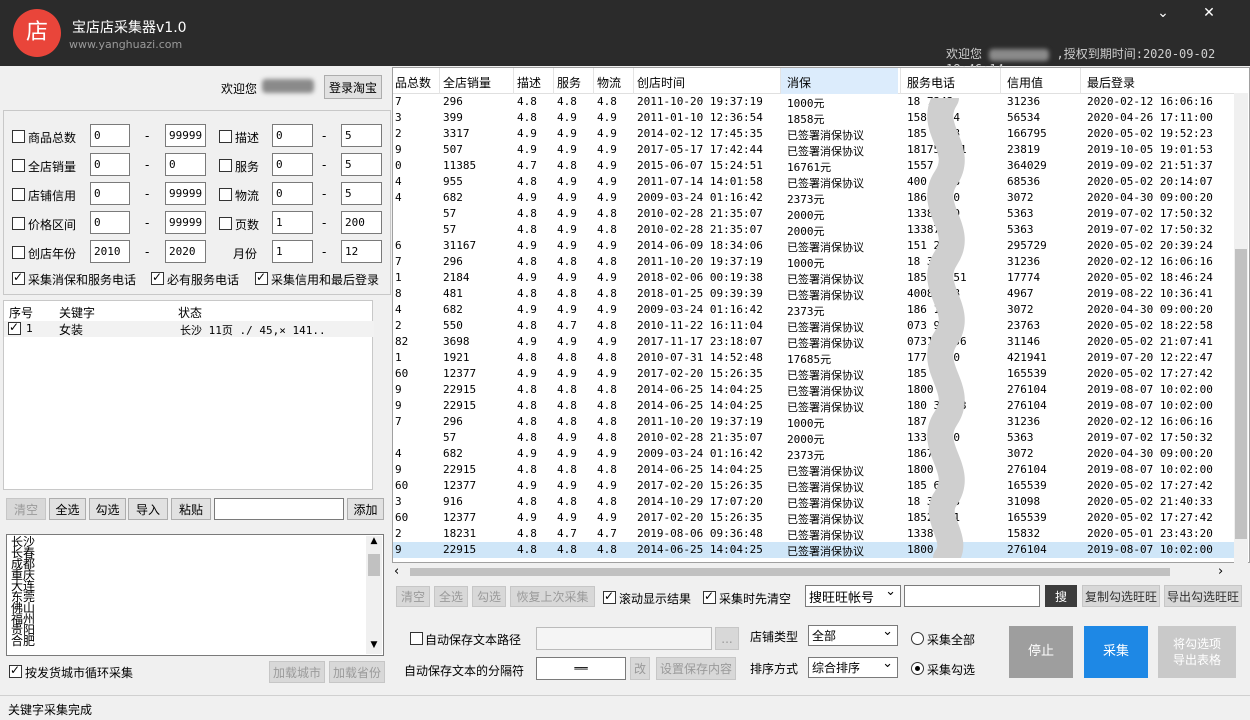 The image size is (1250, 720). I want to click on kw-clear-button: 清空, so click(26, 509).